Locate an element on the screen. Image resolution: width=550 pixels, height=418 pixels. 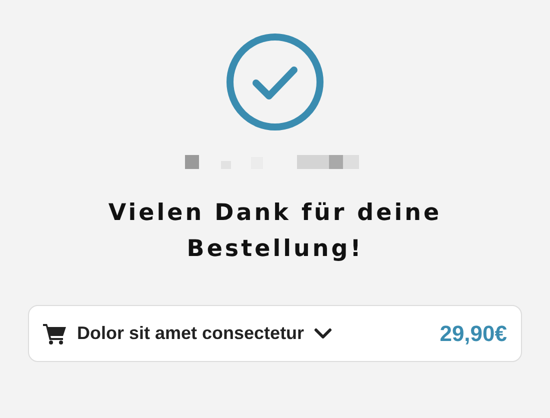
chevron-icon is located at coordinates (323, 334).